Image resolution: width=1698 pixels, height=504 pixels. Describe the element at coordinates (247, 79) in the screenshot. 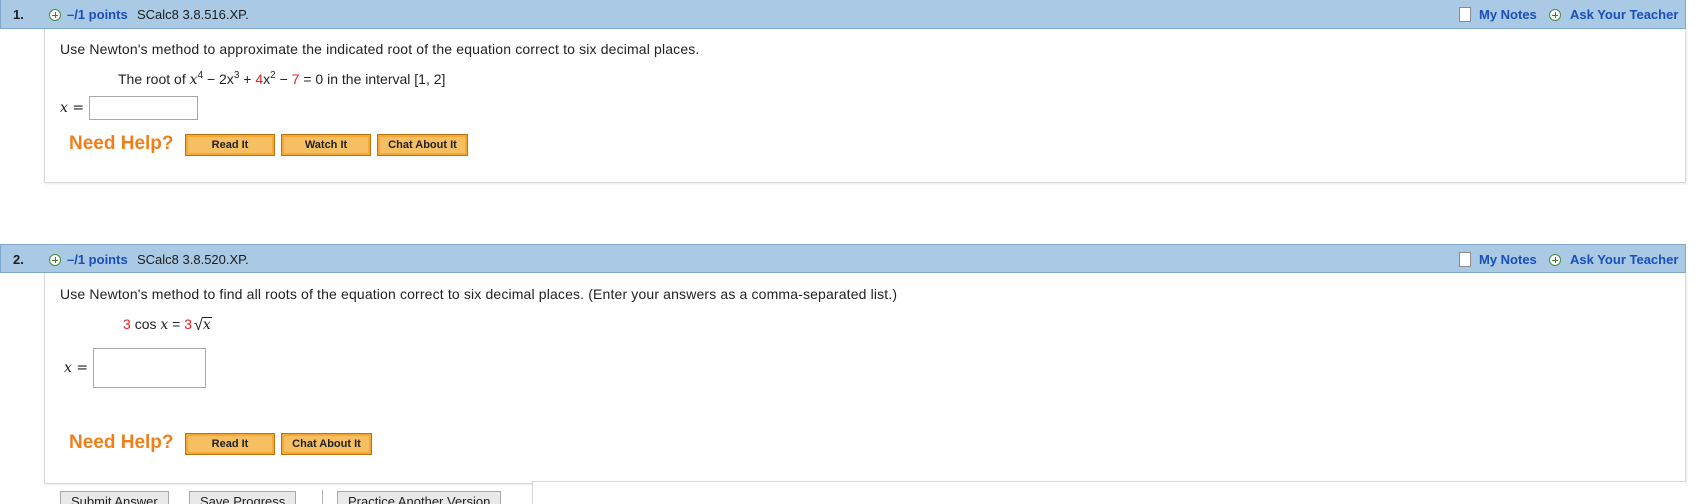

I see `equation-plus: +` at that location.